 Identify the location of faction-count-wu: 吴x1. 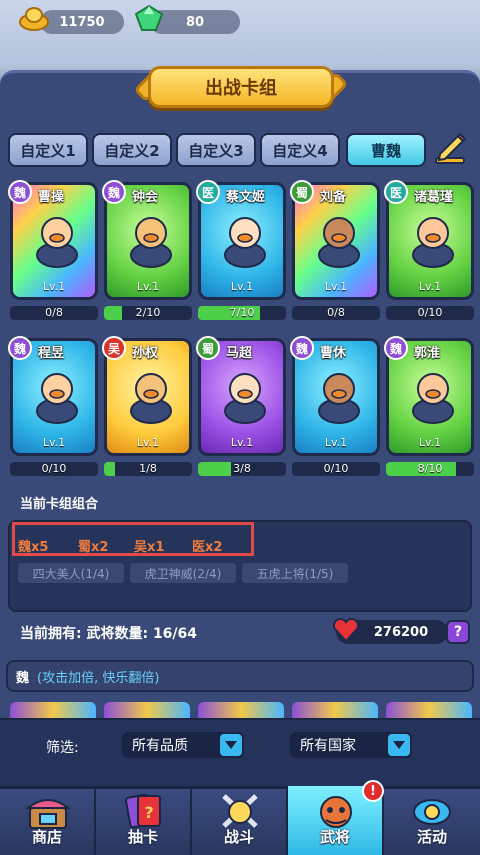
(149, 547).